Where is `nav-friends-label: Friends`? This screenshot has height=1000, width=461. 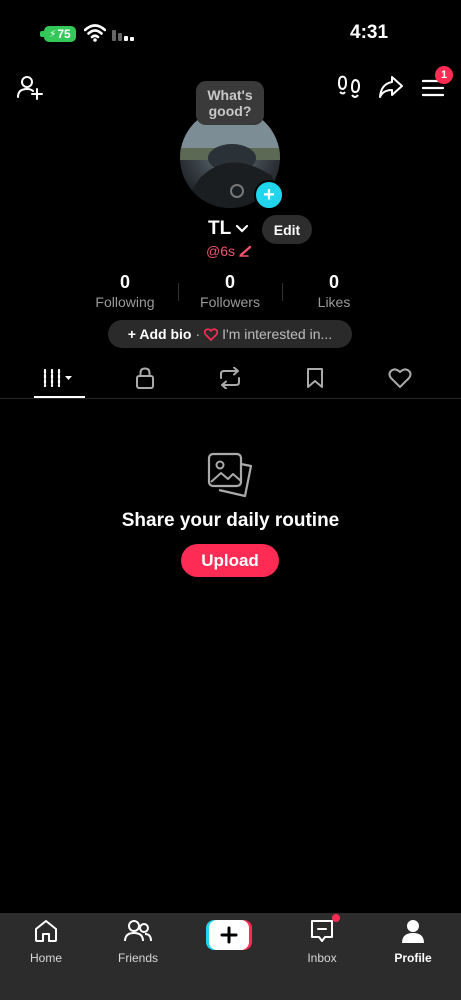
nav-friends-label: Friends is located at coordinates (137, 958).